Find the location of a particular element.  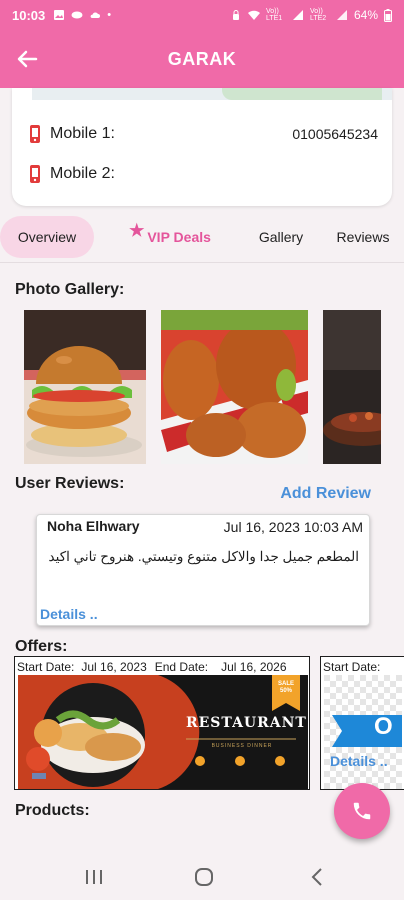

contact-value: 01005645234 is located at coordinates (335, 134).